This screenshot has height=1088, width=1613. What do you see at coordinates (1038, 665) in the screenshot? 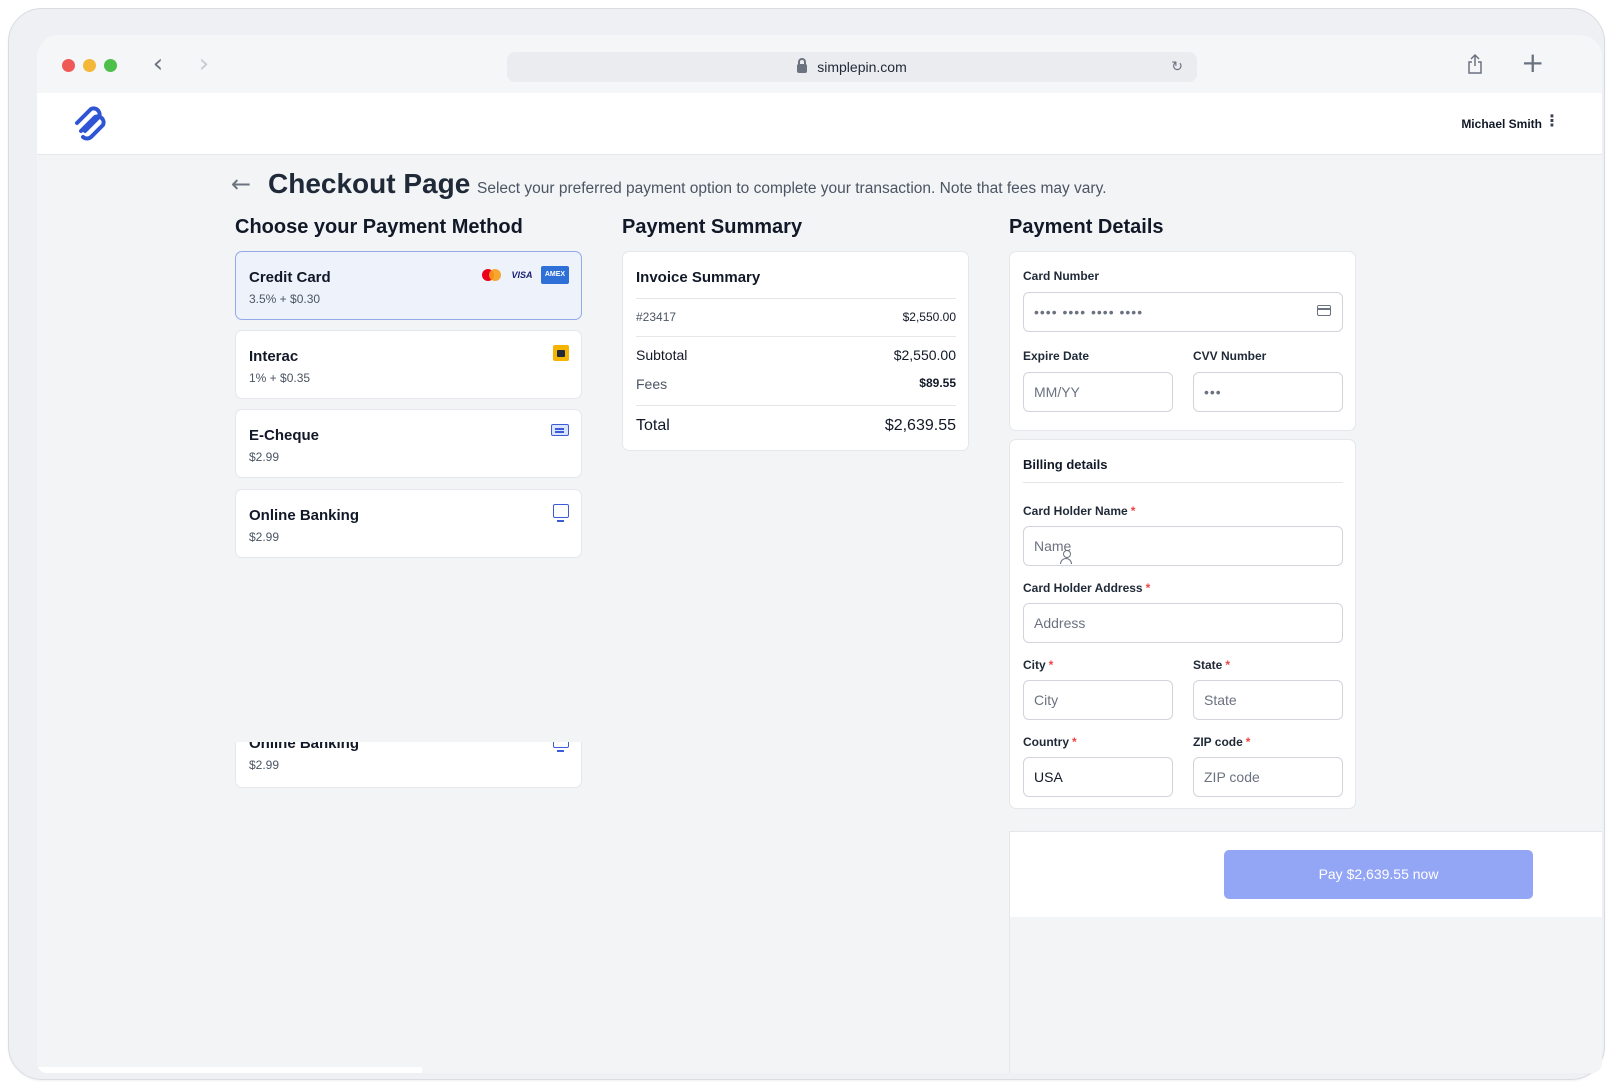
I see `city-label: City *` at bounding box center [1038, 665].